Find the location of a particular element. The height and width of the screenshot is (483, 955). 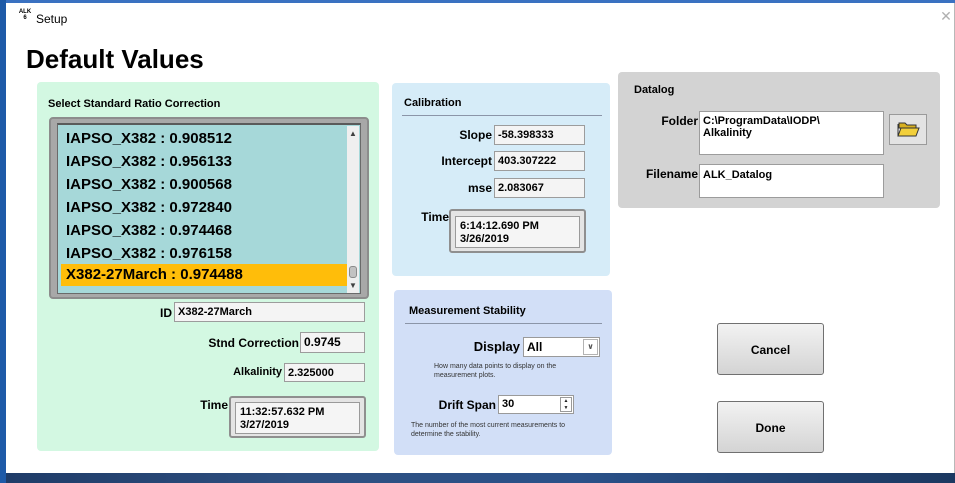

scroll-thumb is located at coordinates (353, 272).